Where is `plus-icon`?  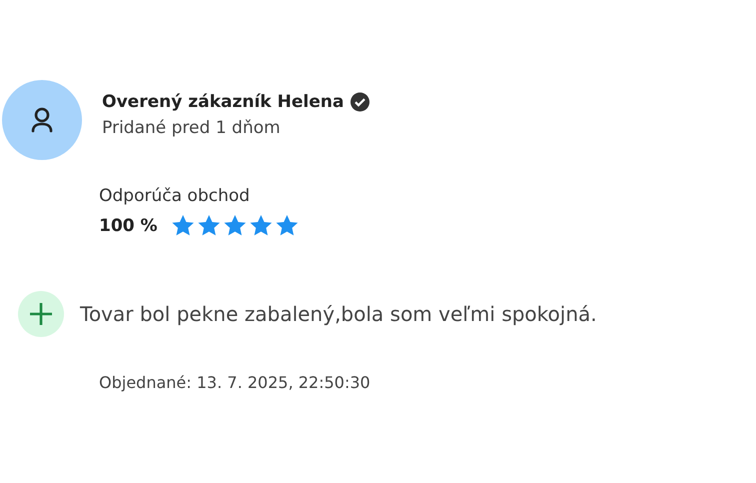
plus-icon is located at coordinates (41, 314).